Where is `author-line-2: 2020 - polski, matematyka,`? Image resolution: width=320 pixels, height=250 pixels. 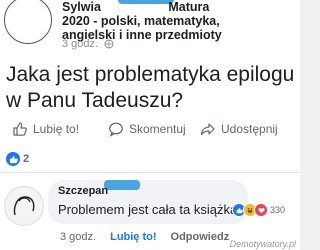
author-line-2: 2020 - polski, matematyka, is located at coordinates (141, 21).